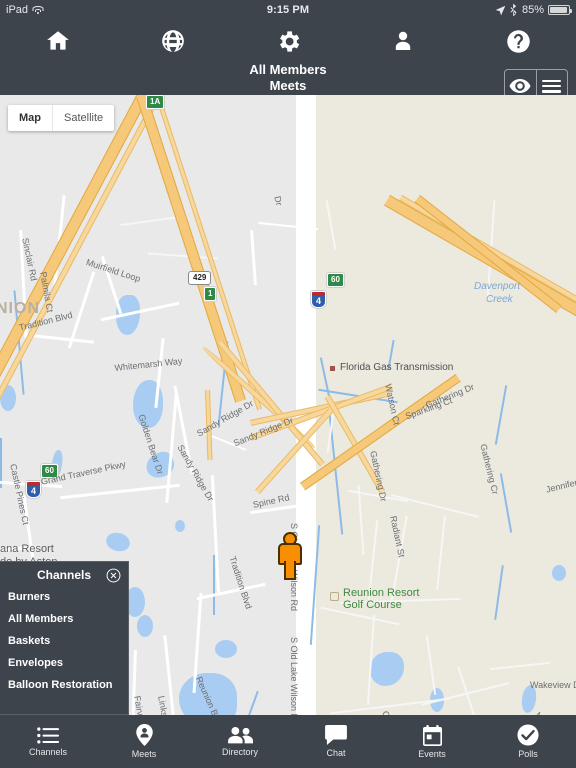  Describe the element at coordinates (251, 702) in the screenshot. I see `stream` at that location.